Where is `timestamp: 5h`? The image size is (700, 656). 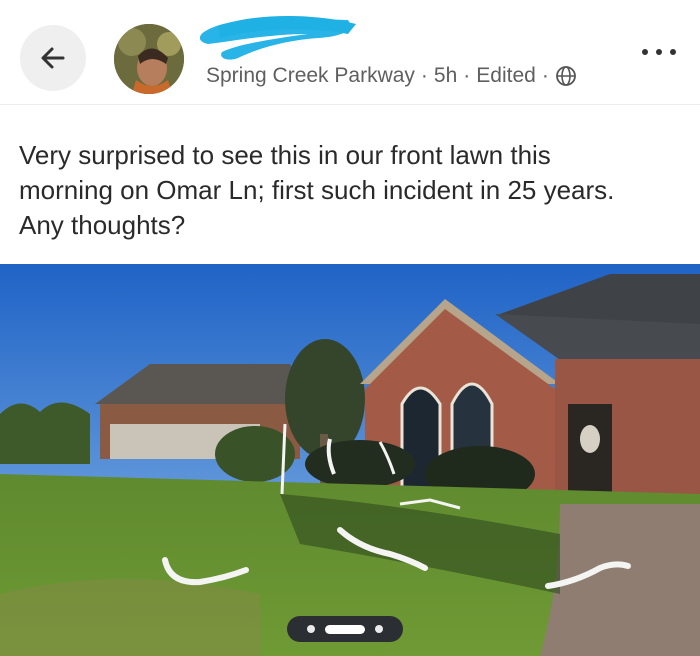
timestamp: 5h is located at coordinates (445, 75).